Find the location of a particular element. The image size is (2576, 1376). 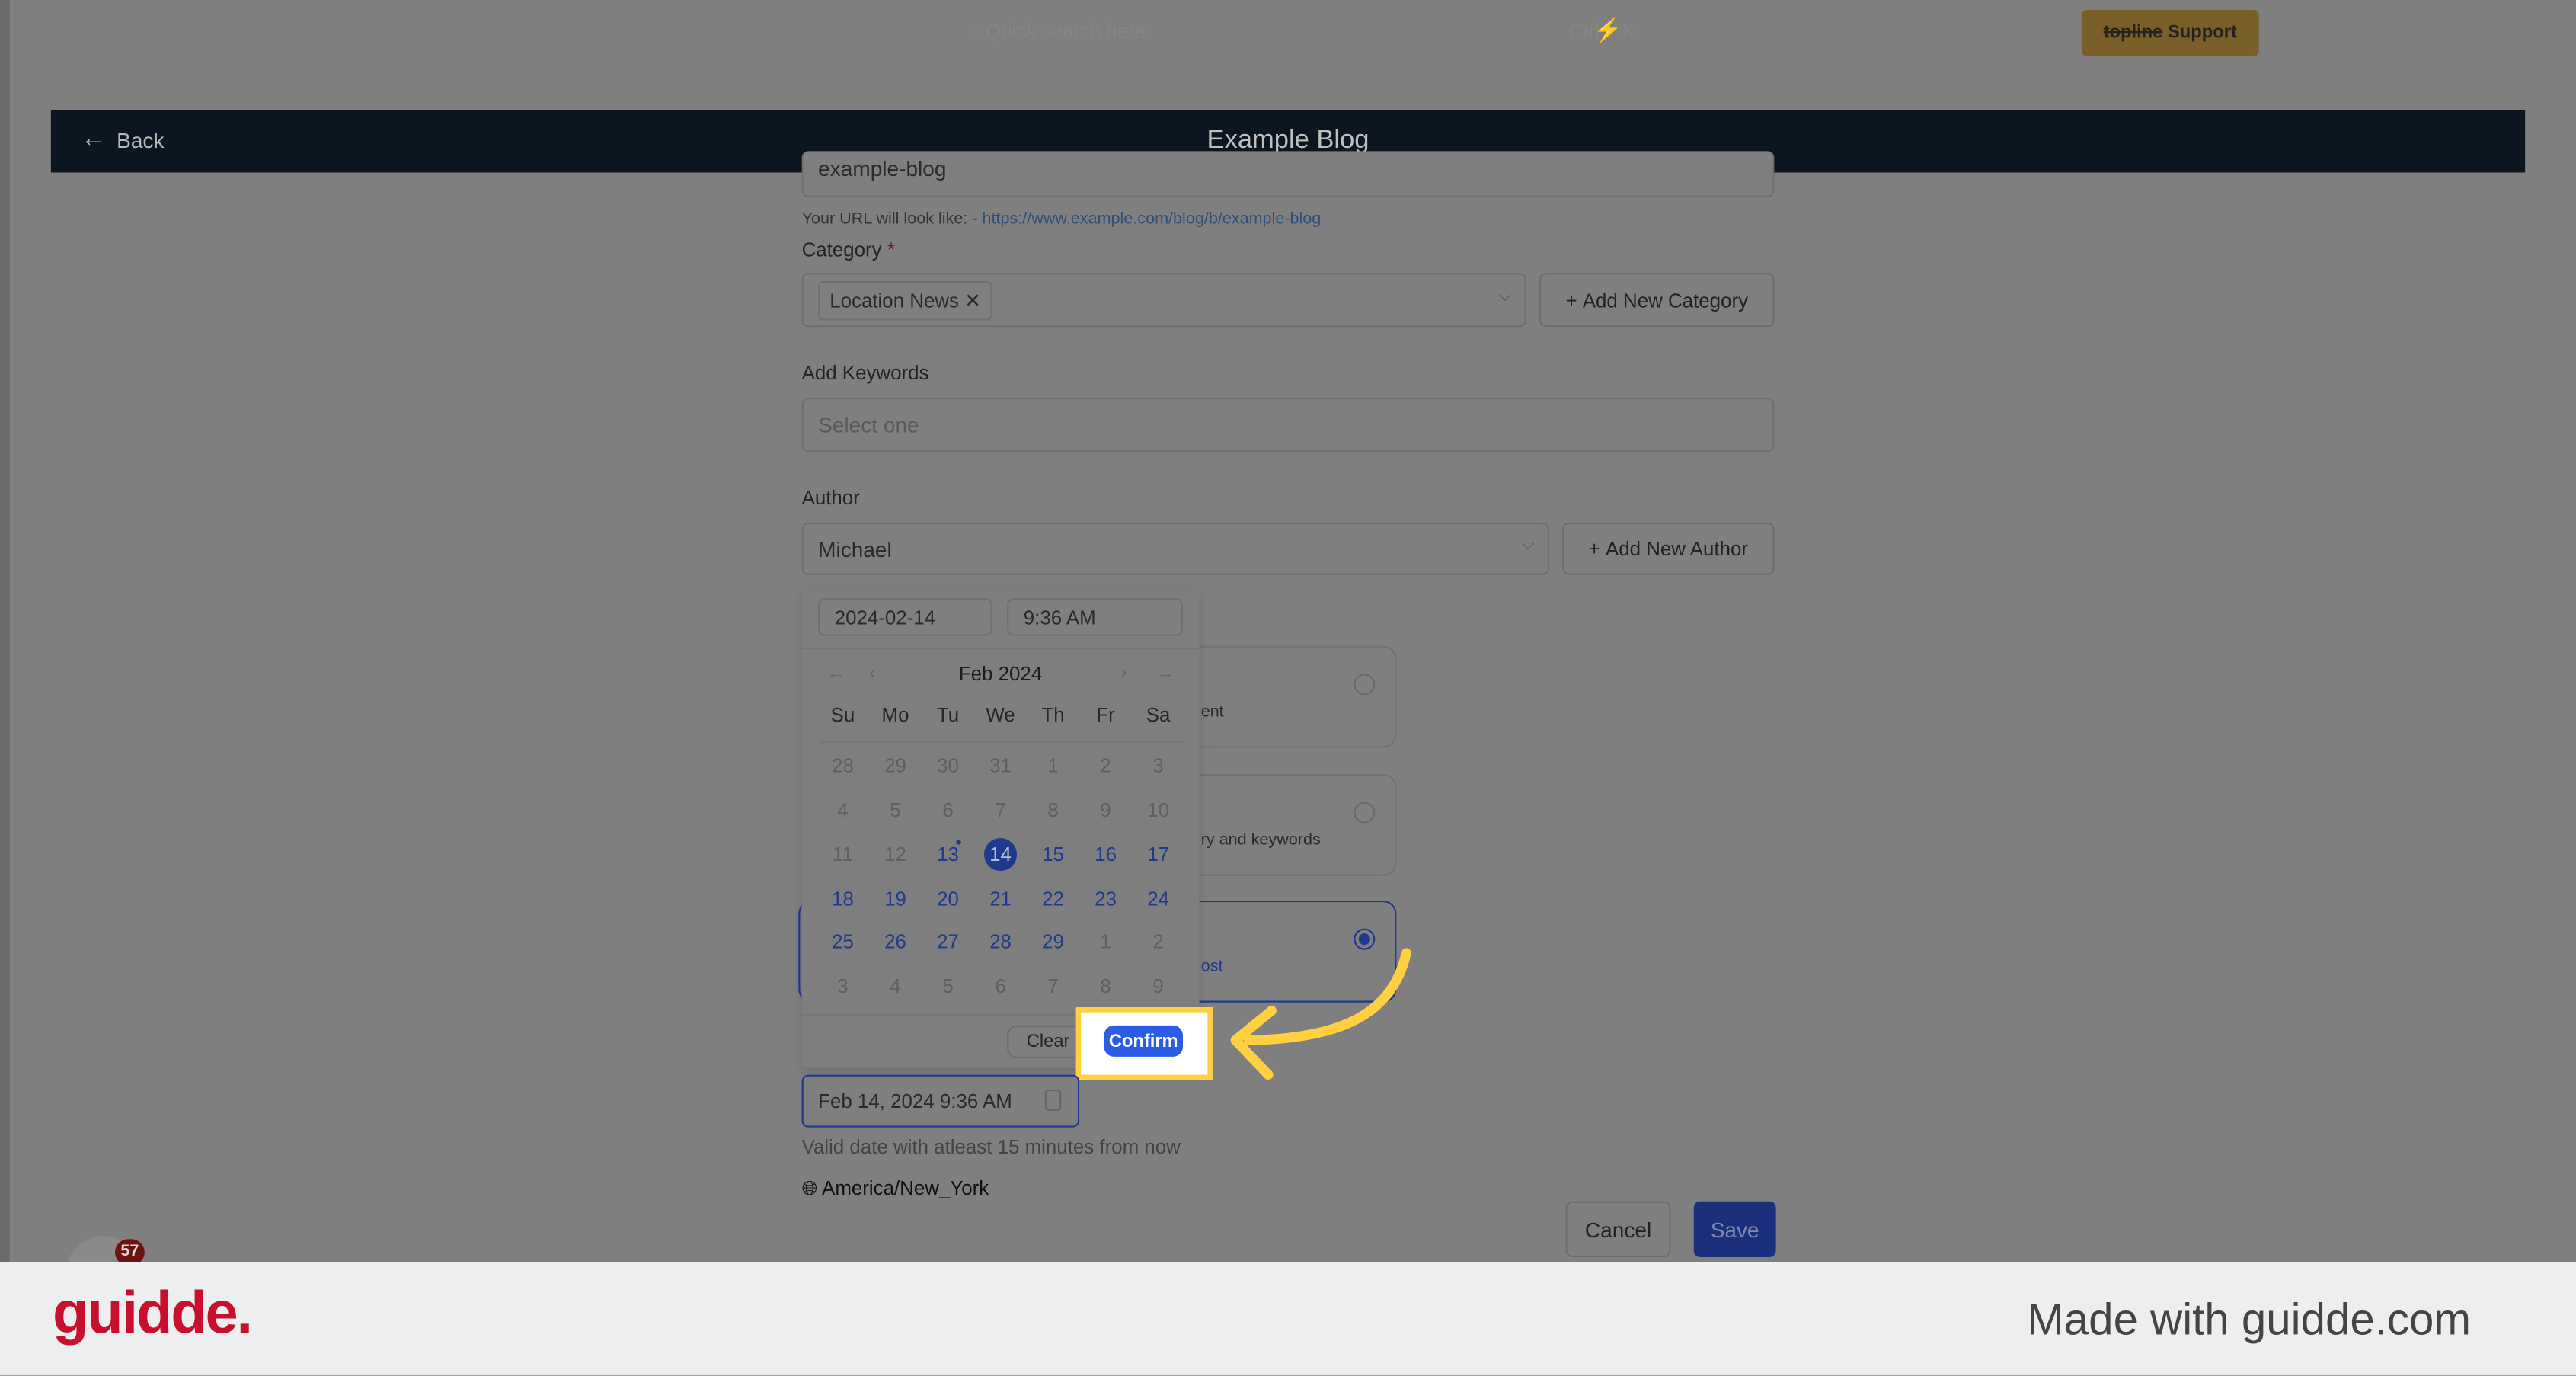

time-input: 9:36 AM is located at coordinates (1095, 617).